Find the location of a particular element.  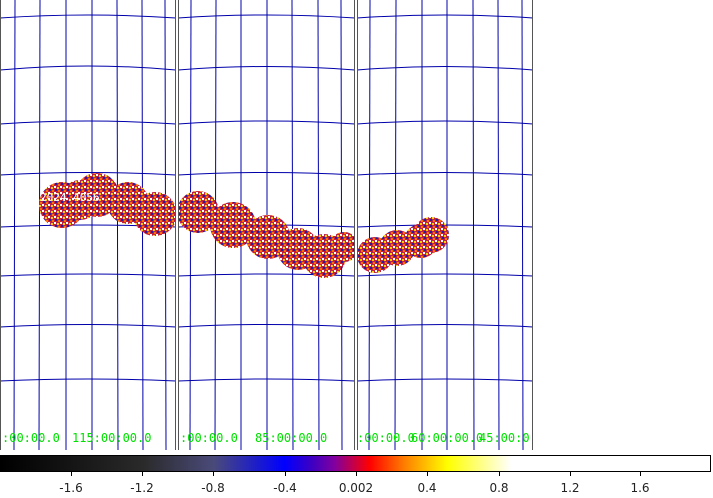

ra-label: 85:00:00.0 is located at coordinates (291, 438).